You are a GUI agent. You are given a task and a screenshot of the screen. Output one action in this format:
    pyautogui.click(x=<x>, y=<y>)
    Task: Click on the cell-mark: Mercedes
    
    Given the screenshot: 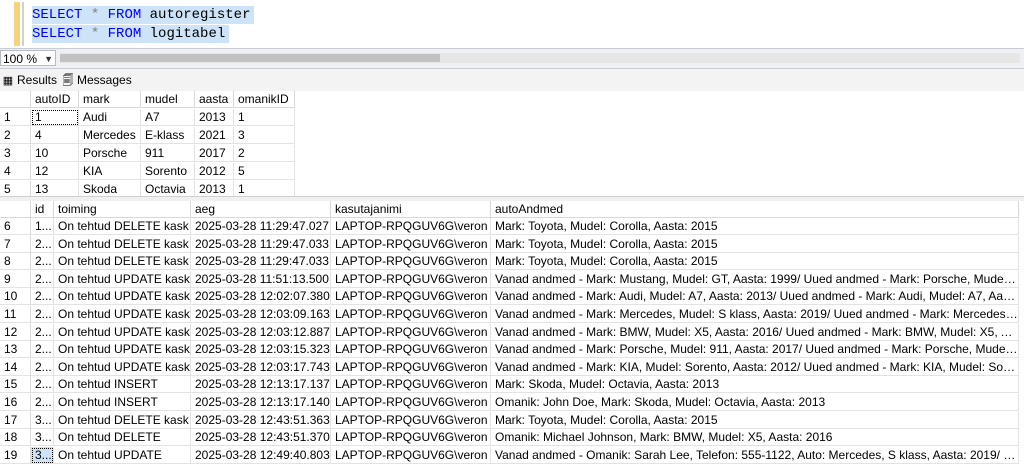 What is the action you would take?
    pyautogui.click(x=110, y=135)
    